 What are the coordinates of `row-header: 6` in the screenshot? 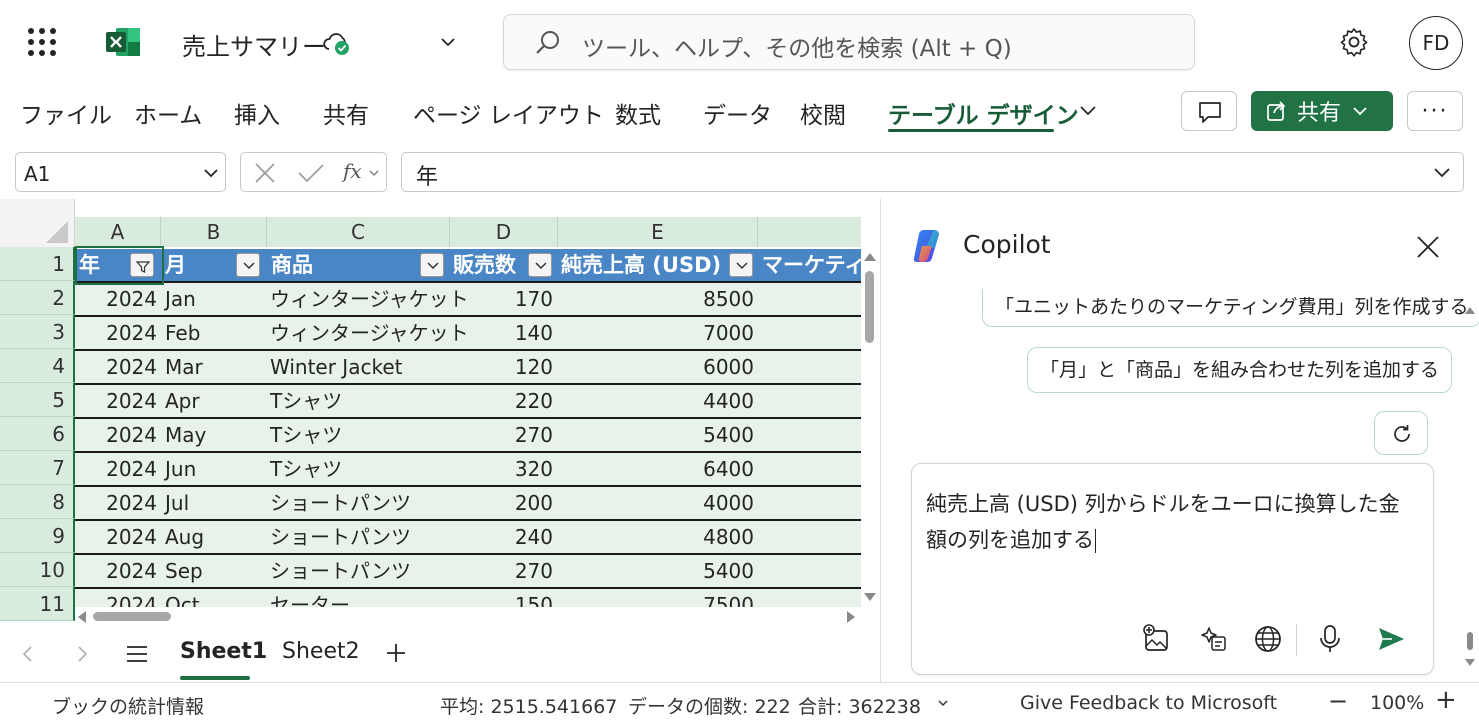 It's located at (37, 434).